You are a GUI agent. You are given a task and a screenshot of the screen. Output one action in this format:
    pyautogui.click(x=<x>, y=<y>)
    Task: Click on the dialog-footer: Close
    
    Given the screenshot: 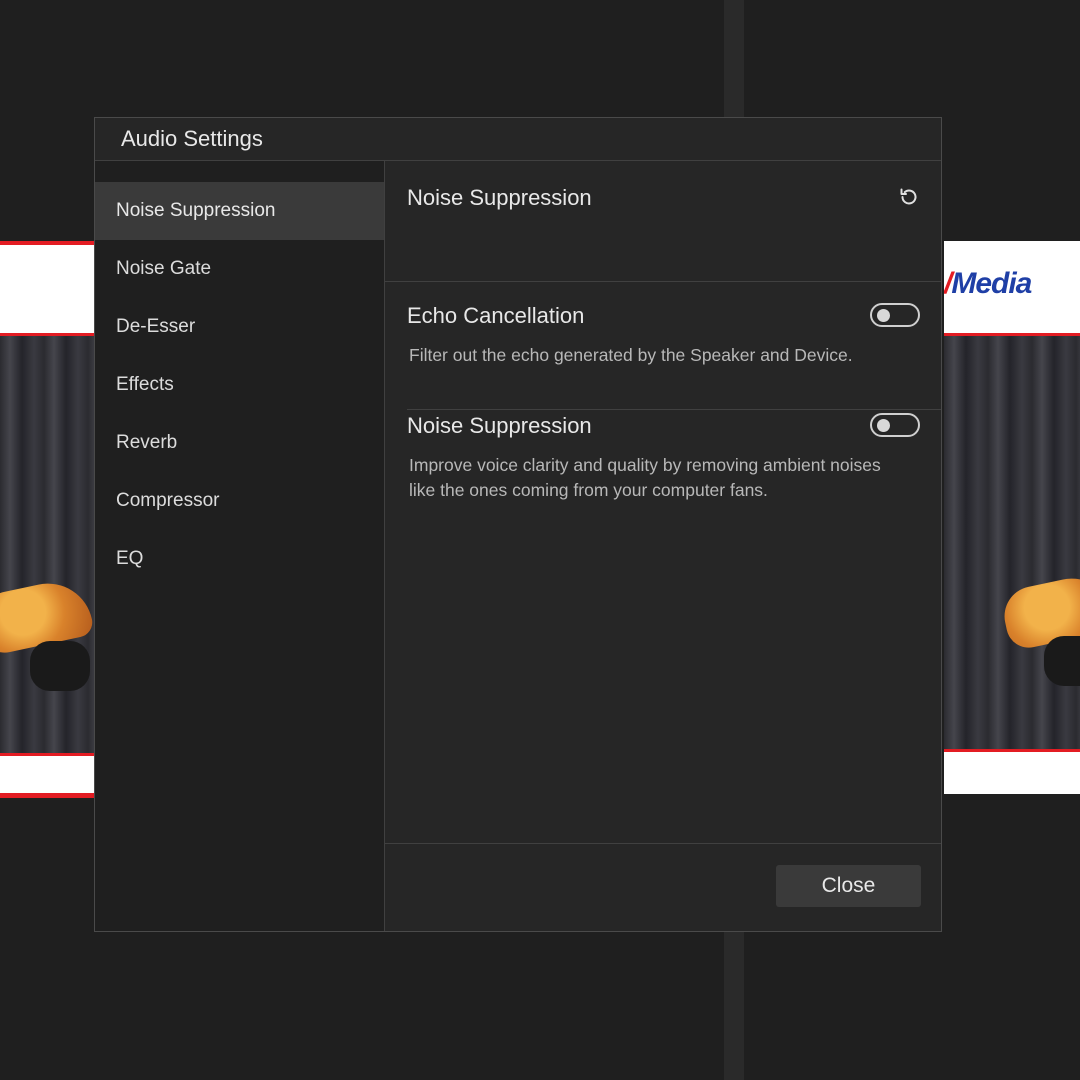 What is the action you would take?
    pyautogui.click(x=663, y=887)
    